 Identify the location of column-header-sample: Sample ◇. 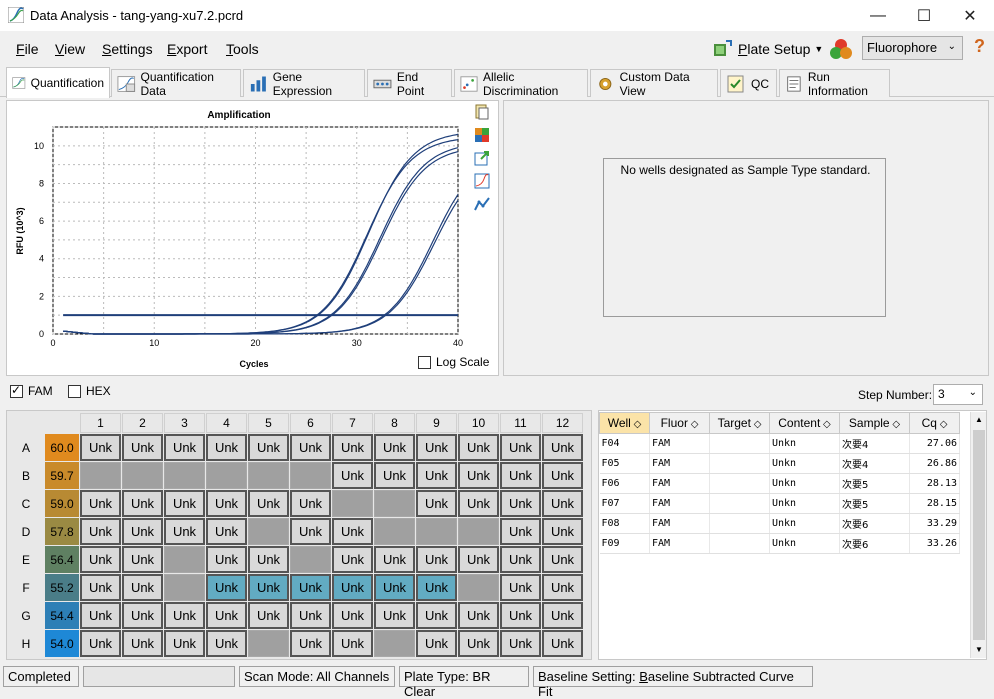
(874, 423).